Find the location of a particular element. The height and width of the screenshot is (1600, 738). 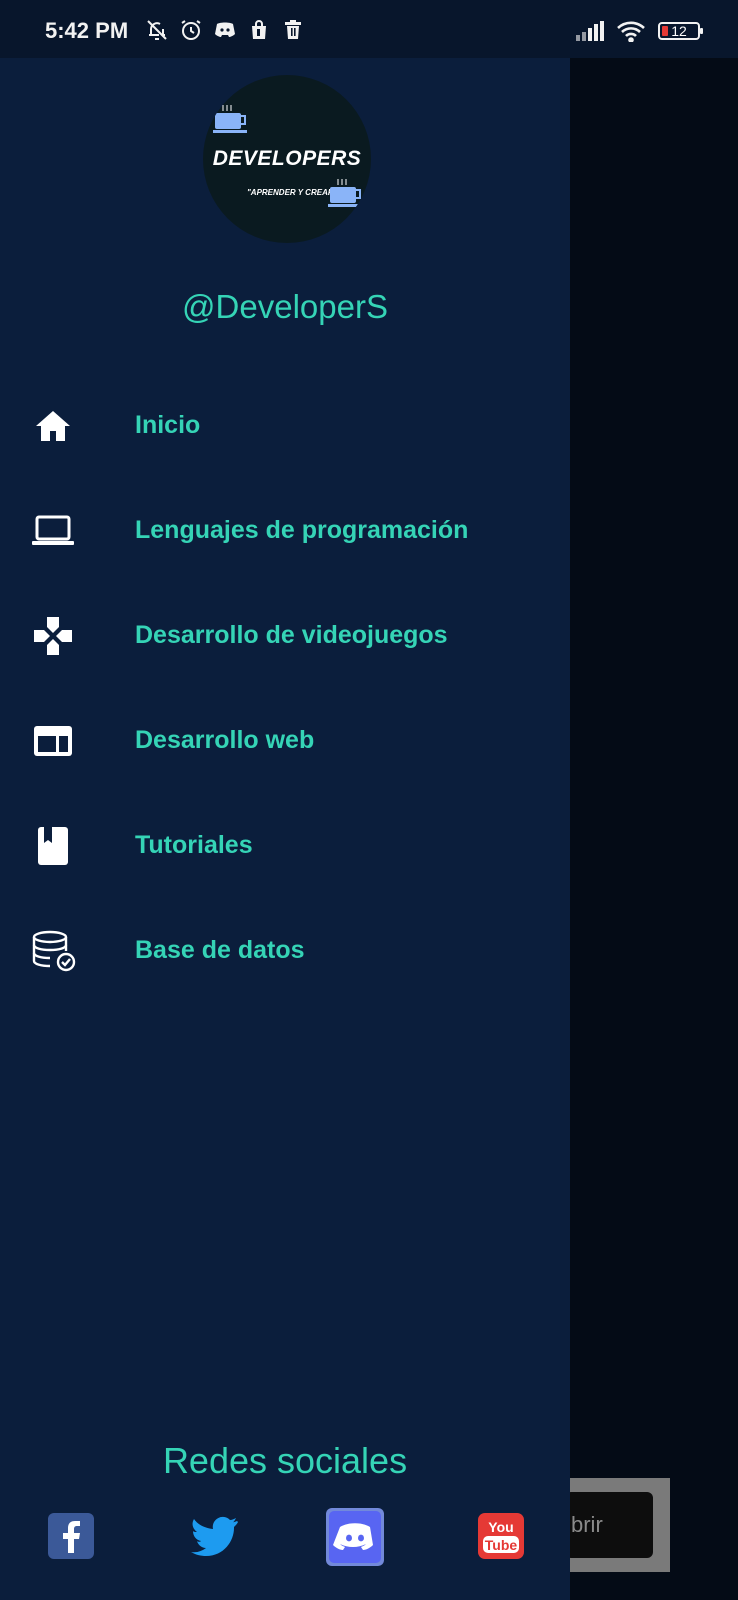

system-icons: 12 is located at coordinates (639, 31).